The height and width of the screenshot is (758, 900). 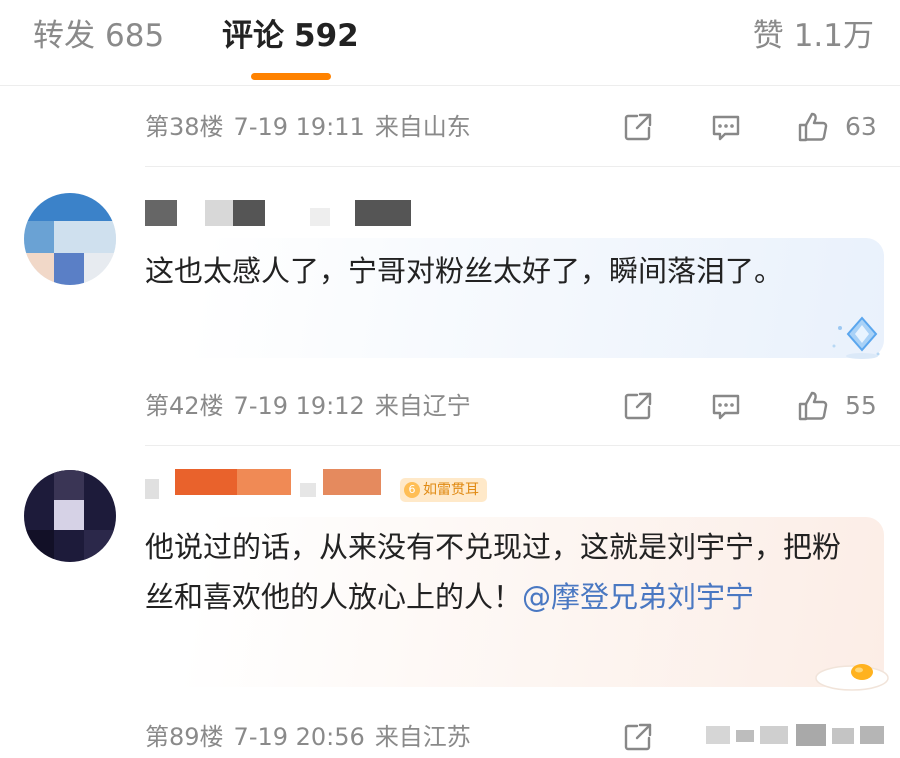 What do you see at coordinates (852, 677) in the screenshot?
I see `fried-egg-icon` at bounding box center [852, 677].